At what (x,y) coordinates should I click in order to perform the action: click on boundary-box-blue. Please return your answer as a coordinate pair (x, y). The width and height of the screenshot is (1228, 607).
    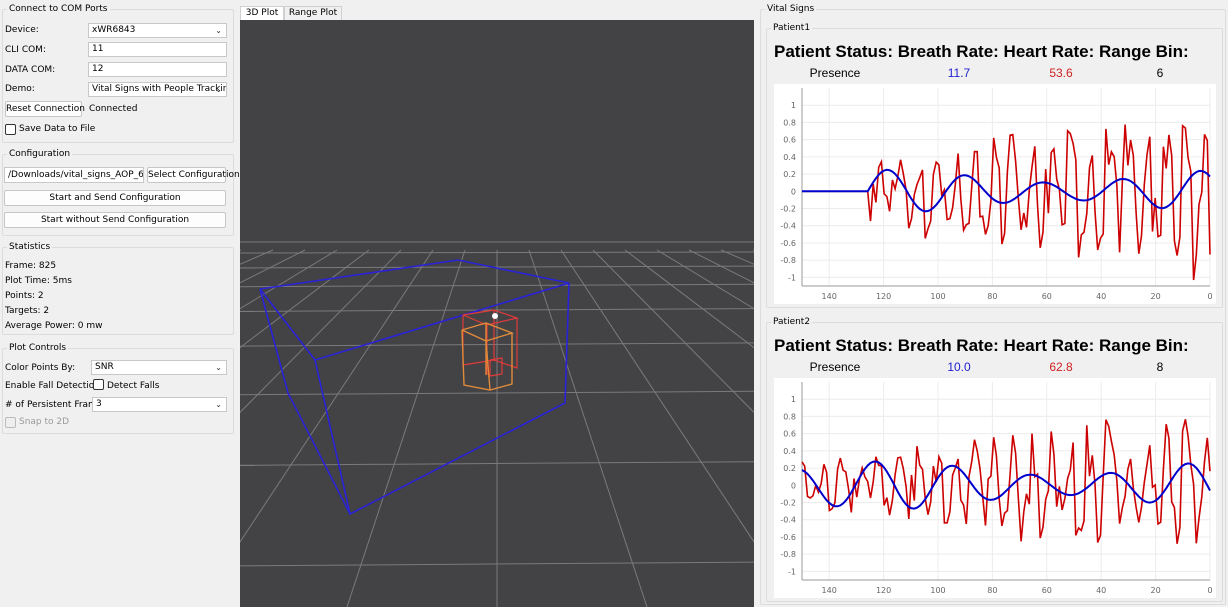
    Looking at the image, I should click on (414, 387).